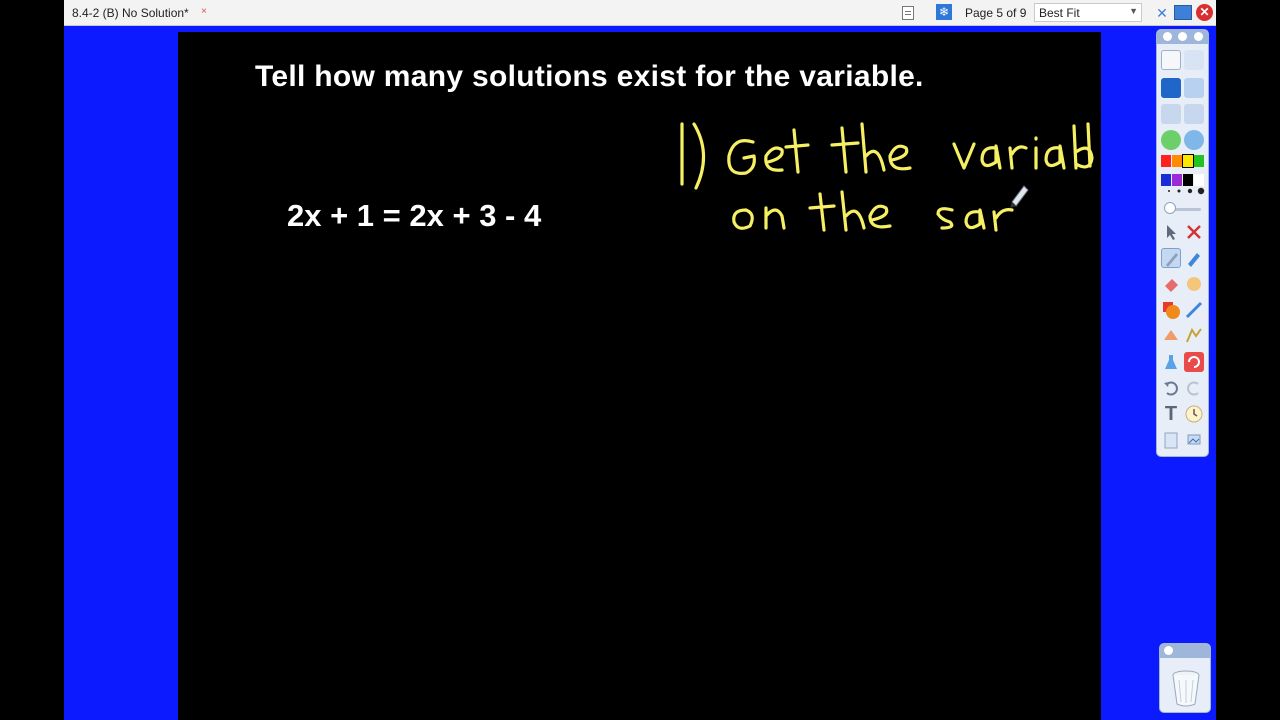 This screenshot has width=1280, height=720. What do you see at coordinates (1171, 60) in the screenshot?
I see `page-sorter-icon` at bounding box center [1171, 60].